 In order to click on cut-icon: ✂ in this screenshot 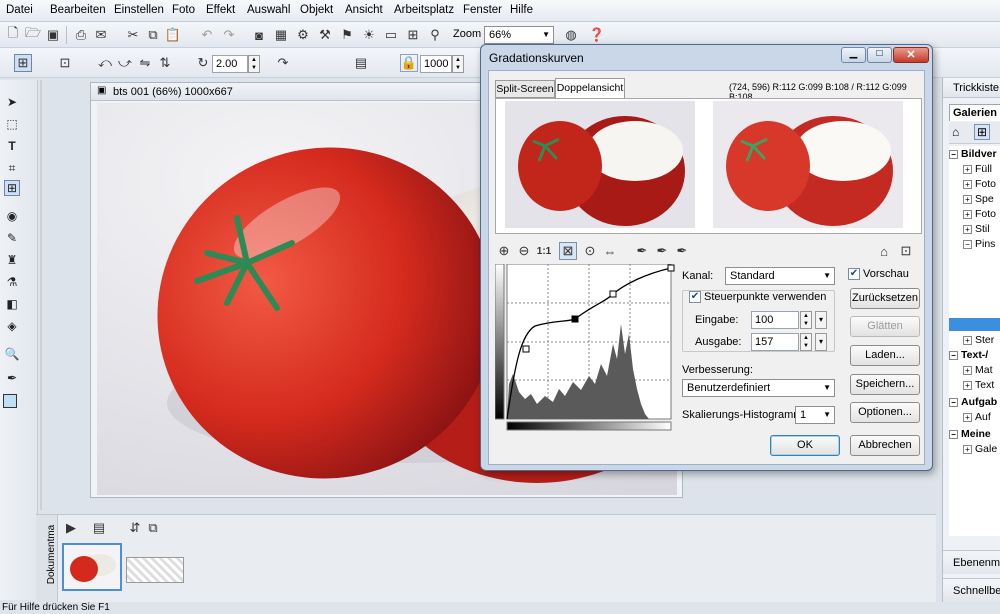, I will do `click(133, 35)`.